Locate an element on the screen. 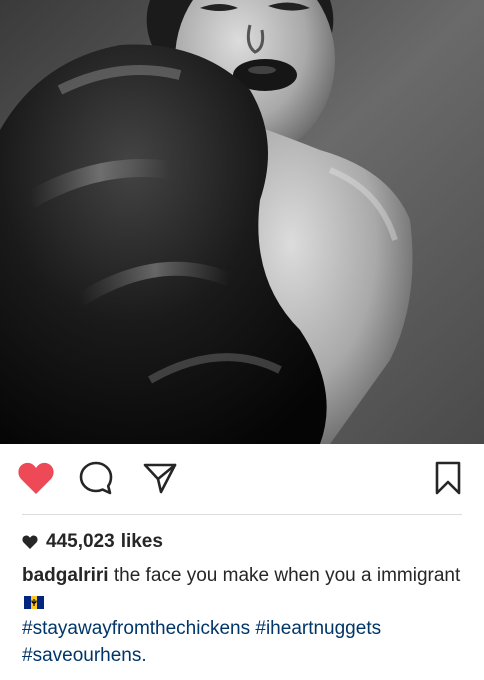 The width and height of the screenshot is (484, 680). heart-icon is located at coordinates (30, 542).